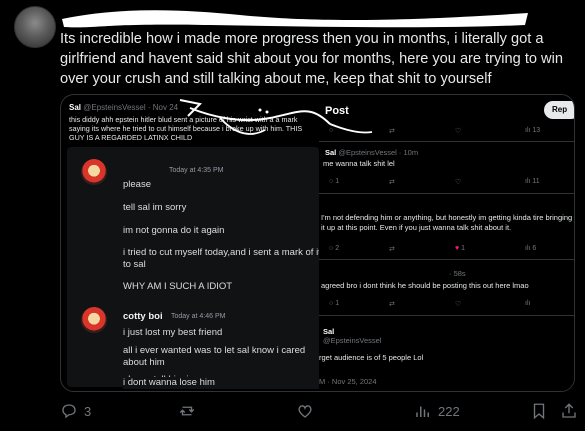 The image size is (585, 431). Describe the element at coordinates (531, 248) in the screenshot. I see `views-icon: ılı 6` at that location.